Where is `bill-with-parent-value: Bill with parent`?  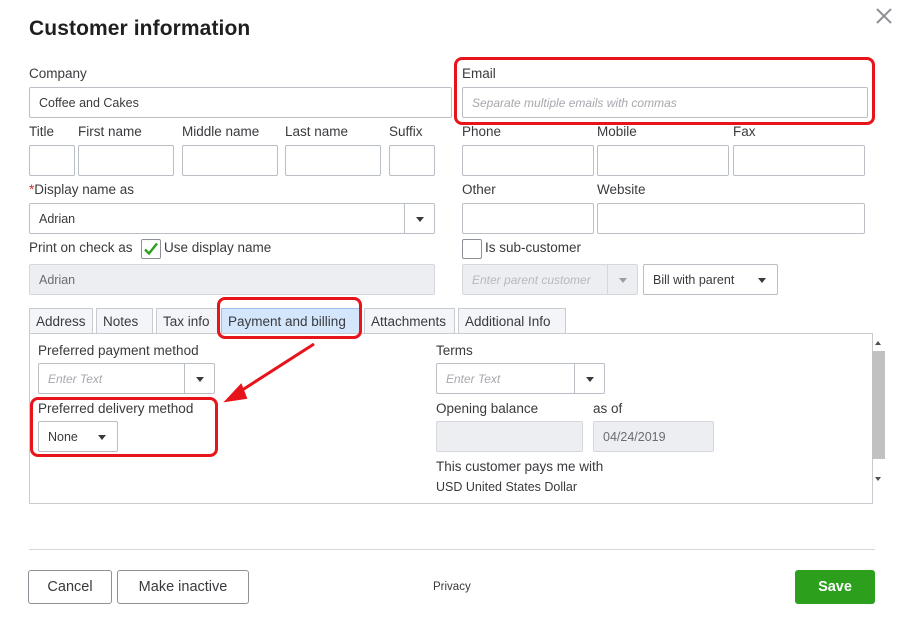 bill-with-parent-value: Bill with parent is located at coordinates (694, 280).